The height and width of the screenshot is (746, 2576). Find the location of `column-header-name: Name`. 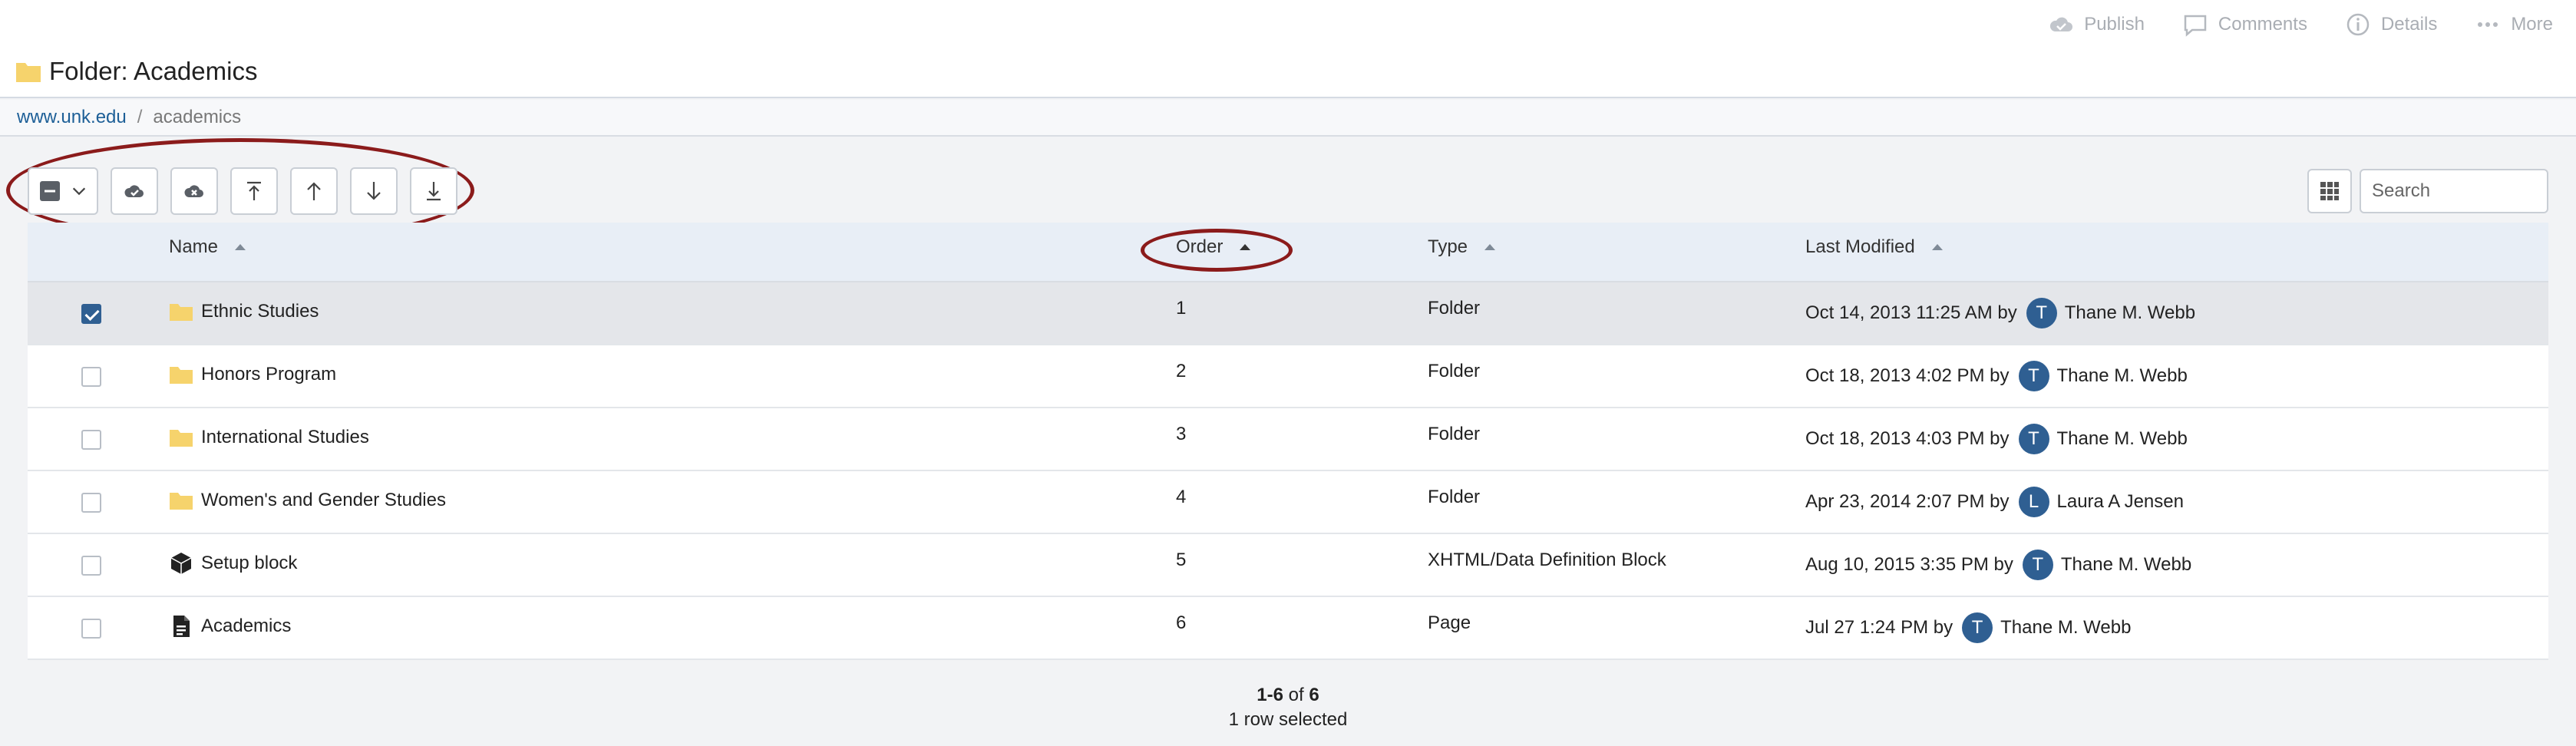

column-header-name: Name is located at coordinates (207, 247).